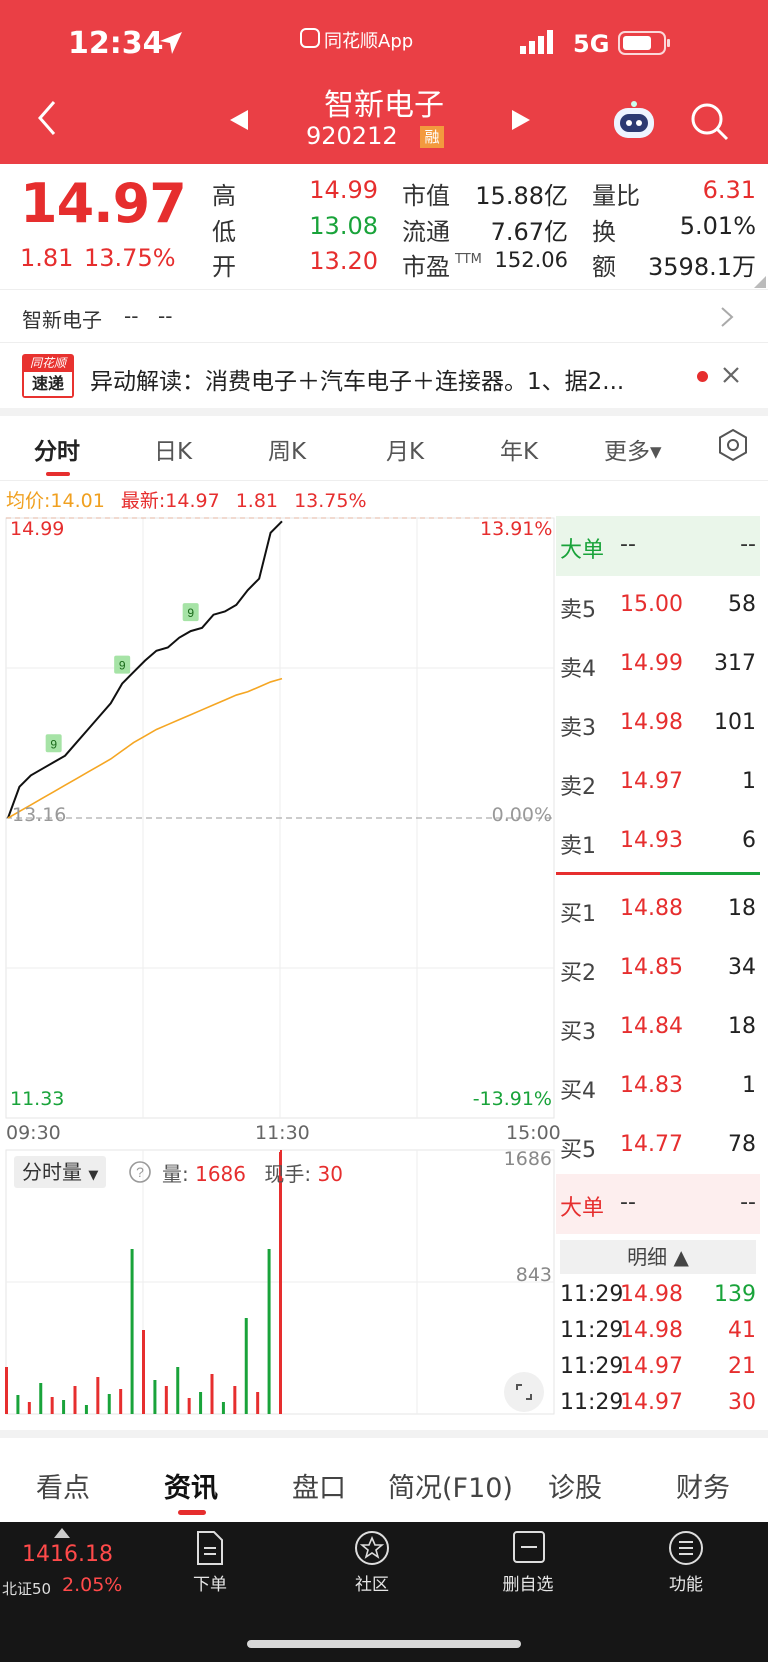 The image size is (768, 1662). What do you see at coordinates (191, 1485) in the screenshot?
I see `tab-news: 资讯` at bounding box center [191, 1485].